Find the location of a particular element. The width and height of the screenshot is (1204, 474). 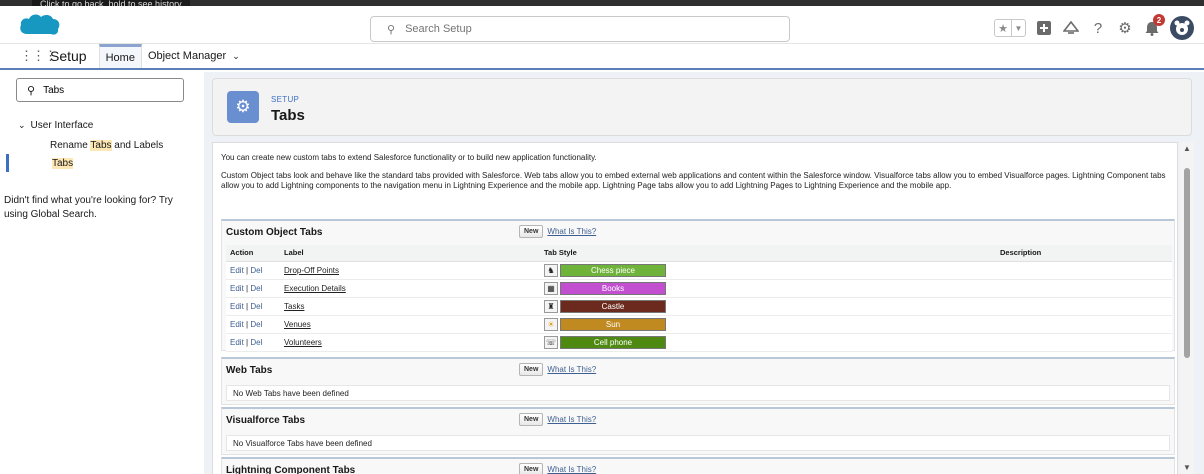

row-label-cell: Execution Details is located at coordinates (410, 288).